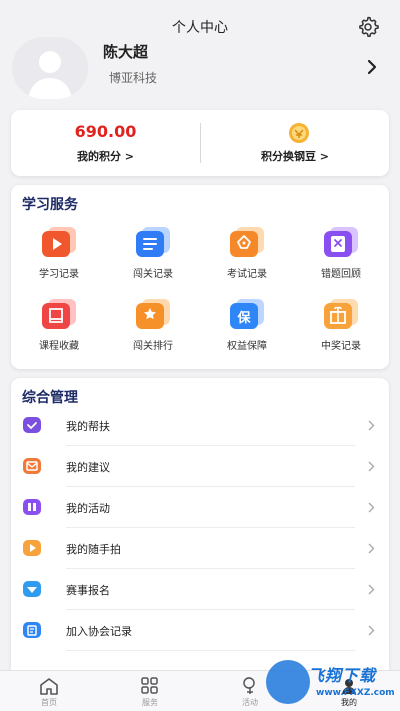 The image size is (400, 711). Describe the element at coordinates (32, 425) in the screenshot. I see `help-heart-icon` at that location.